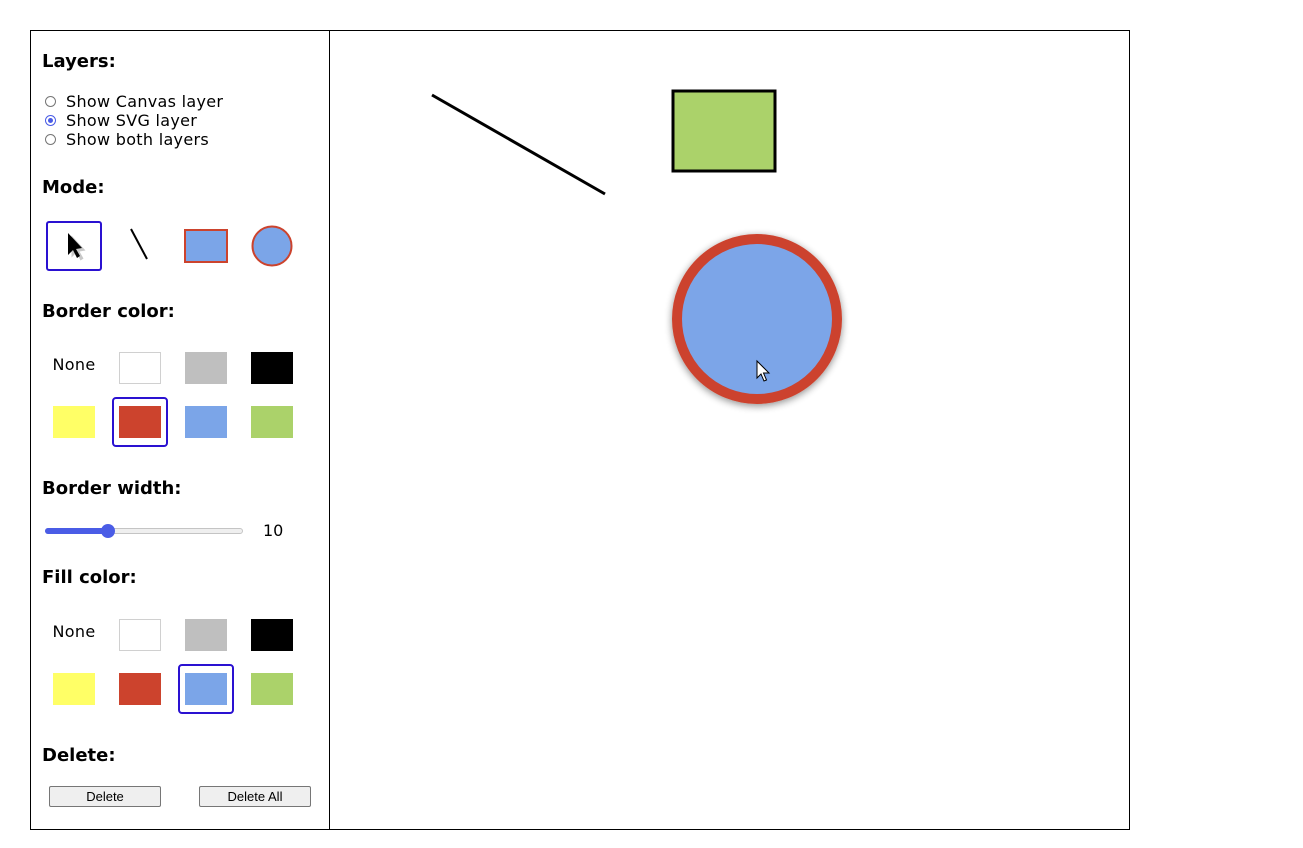 The height and width of the screenshot is (848, 1303). Describe the element at coordinates (518, 144) in the screenshot. I see `line-shape` at that location.